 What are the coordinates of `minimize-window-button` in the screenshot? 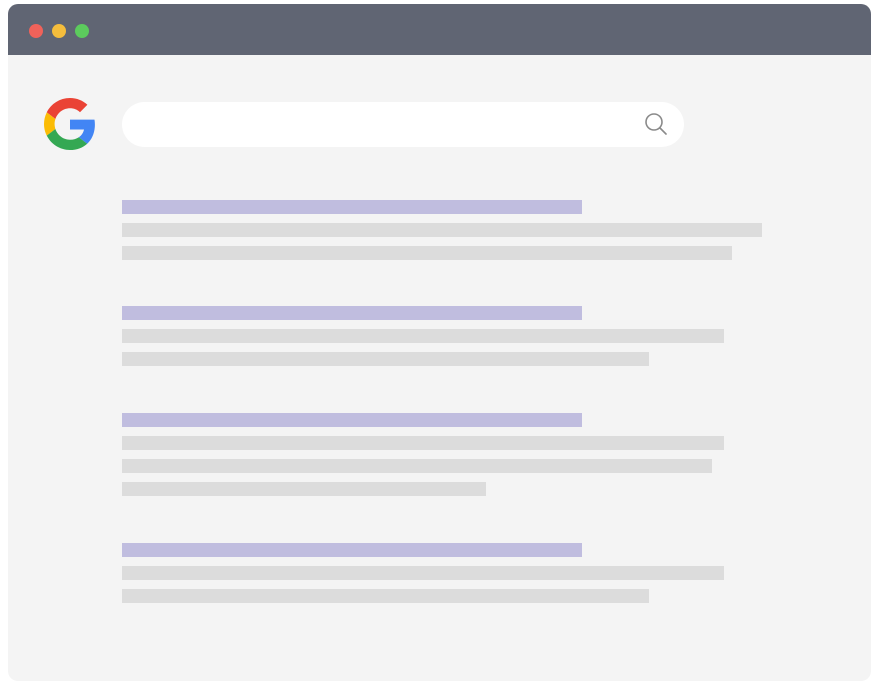 It's located at (59, 31).